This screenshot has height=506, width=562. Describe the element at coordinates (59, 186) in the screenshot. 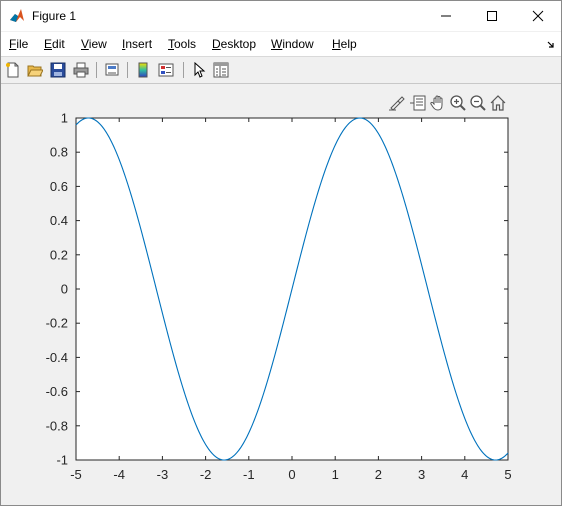

I see `y-tick-label: 0.6` at that location.